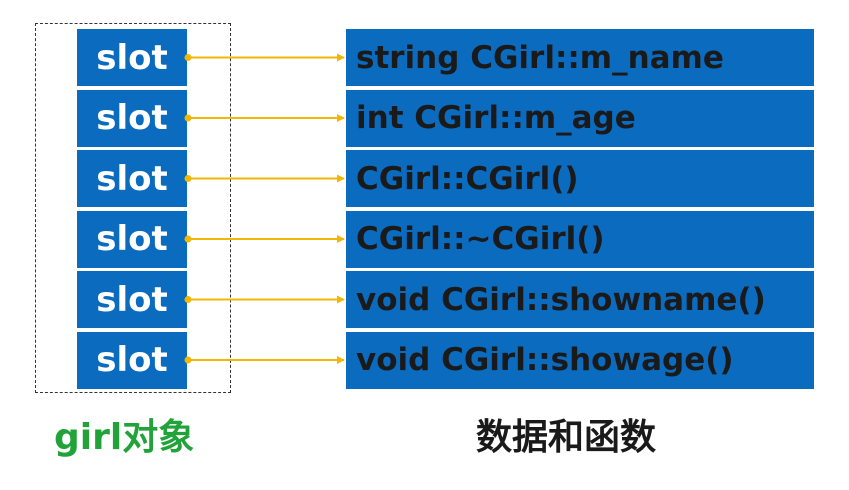 This screenshot has width=849, height=490. What do you see at coordinates (580, 118) in the screenshot?
I see `member-box-age: int CGirl::m_age` at bounding box center [580, 118].